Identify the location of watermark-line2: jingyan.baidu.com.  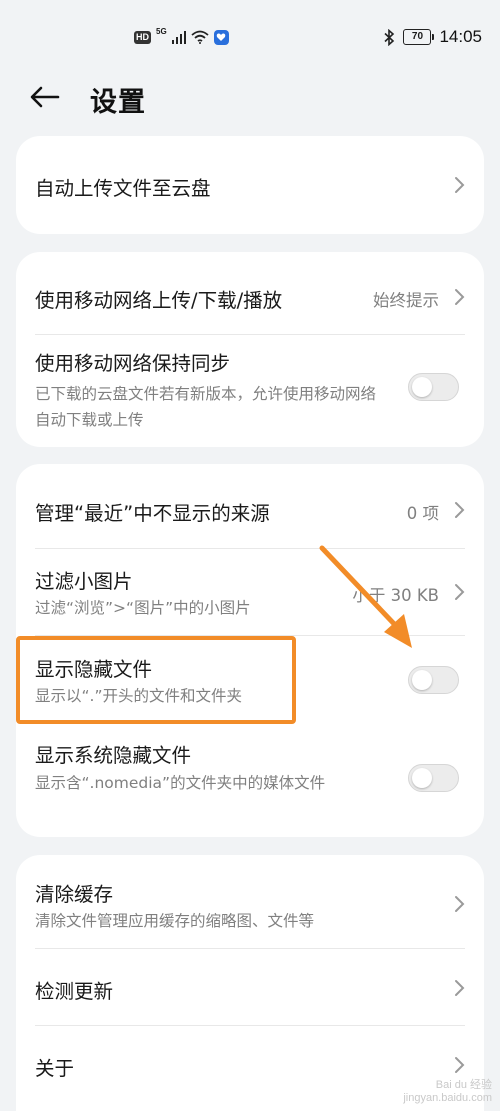
(447, 1098).